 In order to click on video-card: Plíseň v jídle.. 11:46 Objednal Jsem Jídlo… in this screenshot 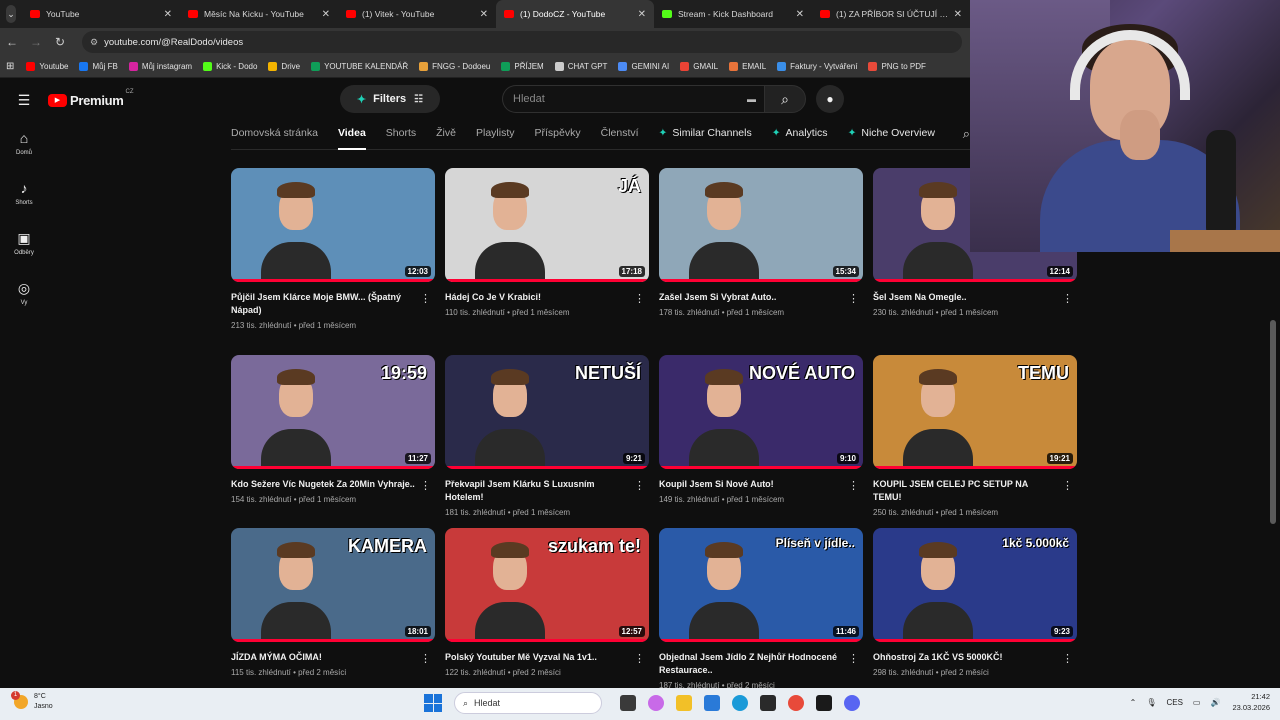, I will do `click(761, 609)`.